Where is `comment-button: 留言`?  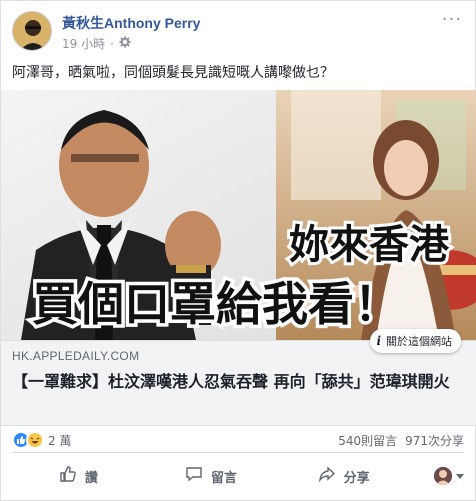 comment-button: 留言 is located at coordinates (211, 476).